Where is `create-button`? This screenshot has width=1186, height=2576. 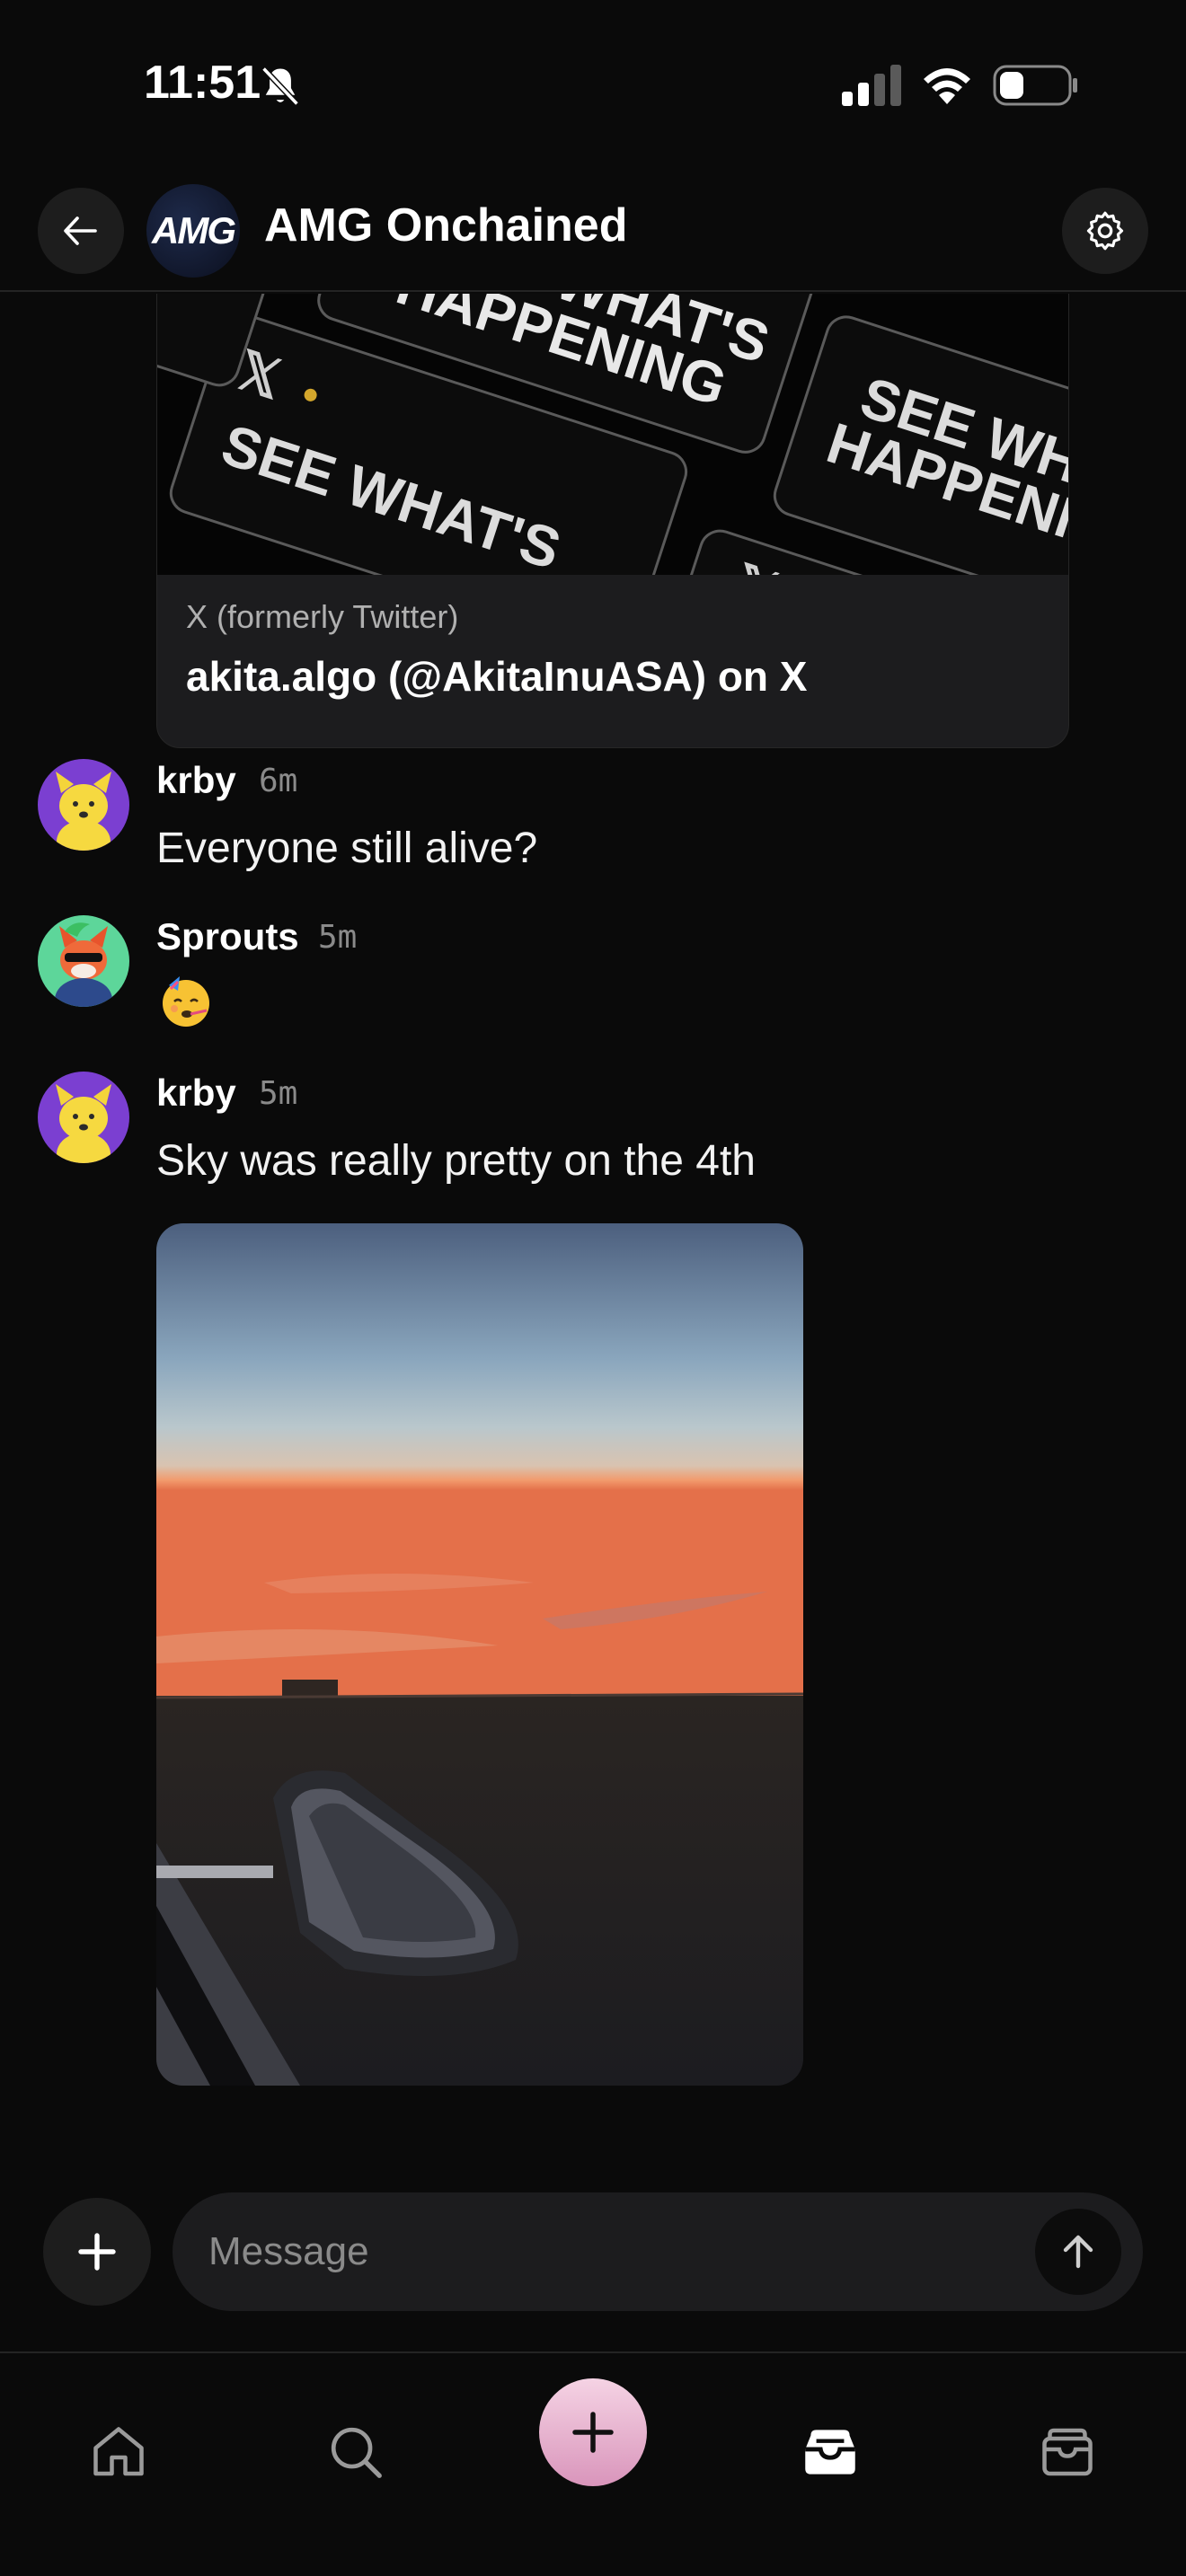 create-button is located at coordinates (593, 2432).